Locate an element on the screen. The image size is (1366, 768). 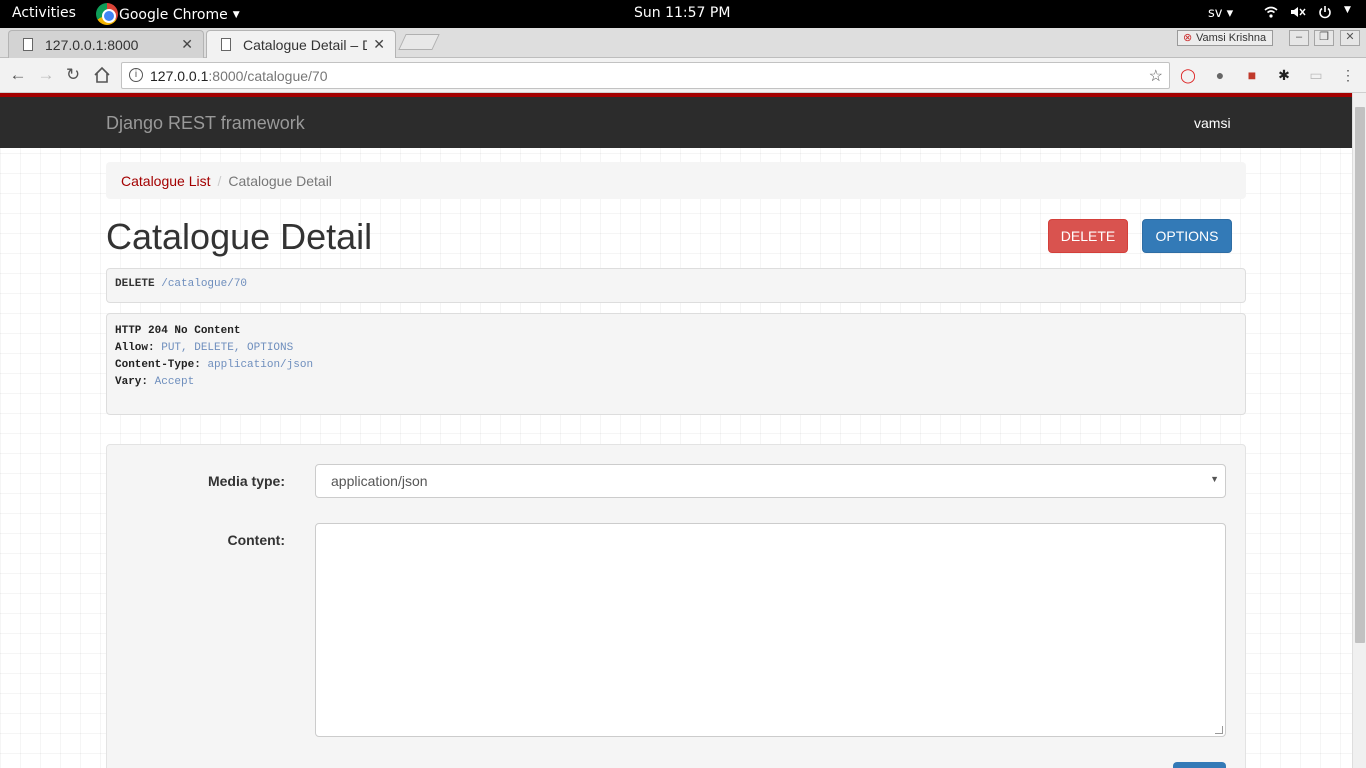
request-info: DELETE /catalogue/70 is located at coordinates (676, 285).